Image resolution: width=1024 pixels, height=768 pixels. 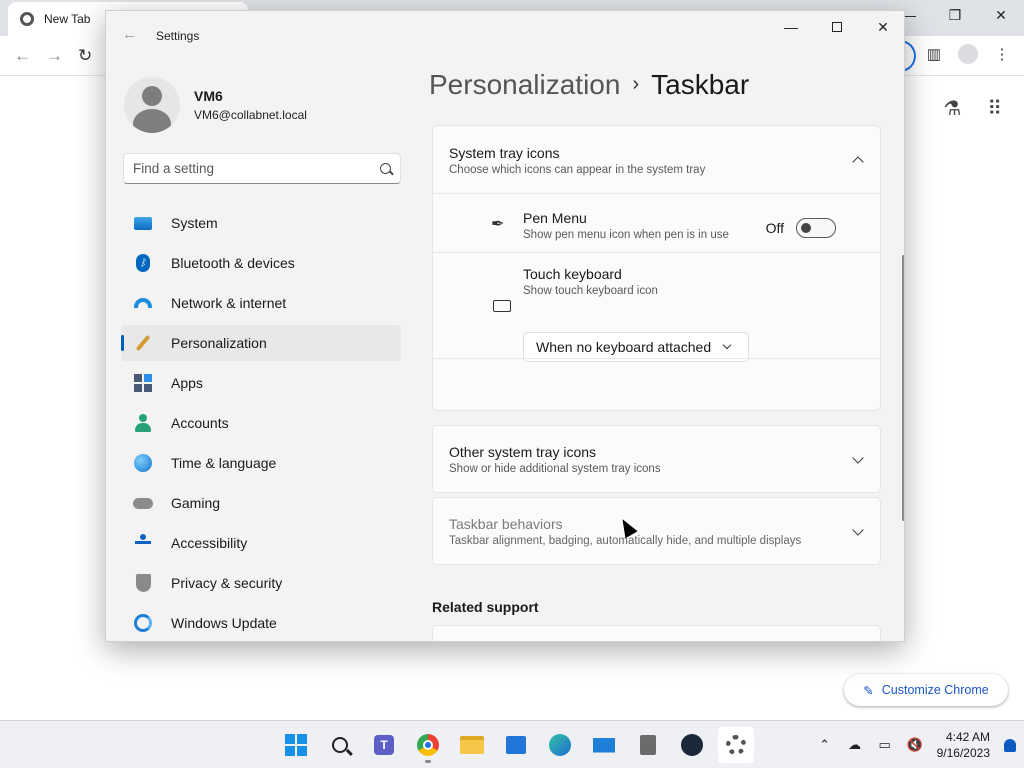 I want to click on pen-menu-title: Pen Menu, so click(x=555, y=218).